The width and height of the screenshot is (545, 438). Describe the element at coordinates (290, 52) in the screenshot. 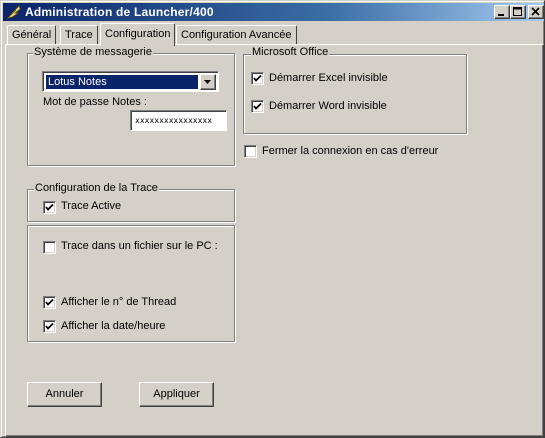

I see `office-group-label: Microsoft Office` at that location.